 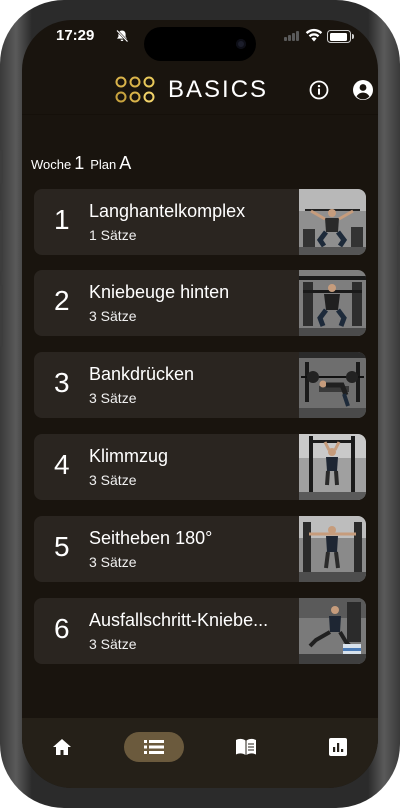 What do you see at coordinates (79, 163) in the screenshot?
I see `week-value: 1` at bounding box center [79, 163].